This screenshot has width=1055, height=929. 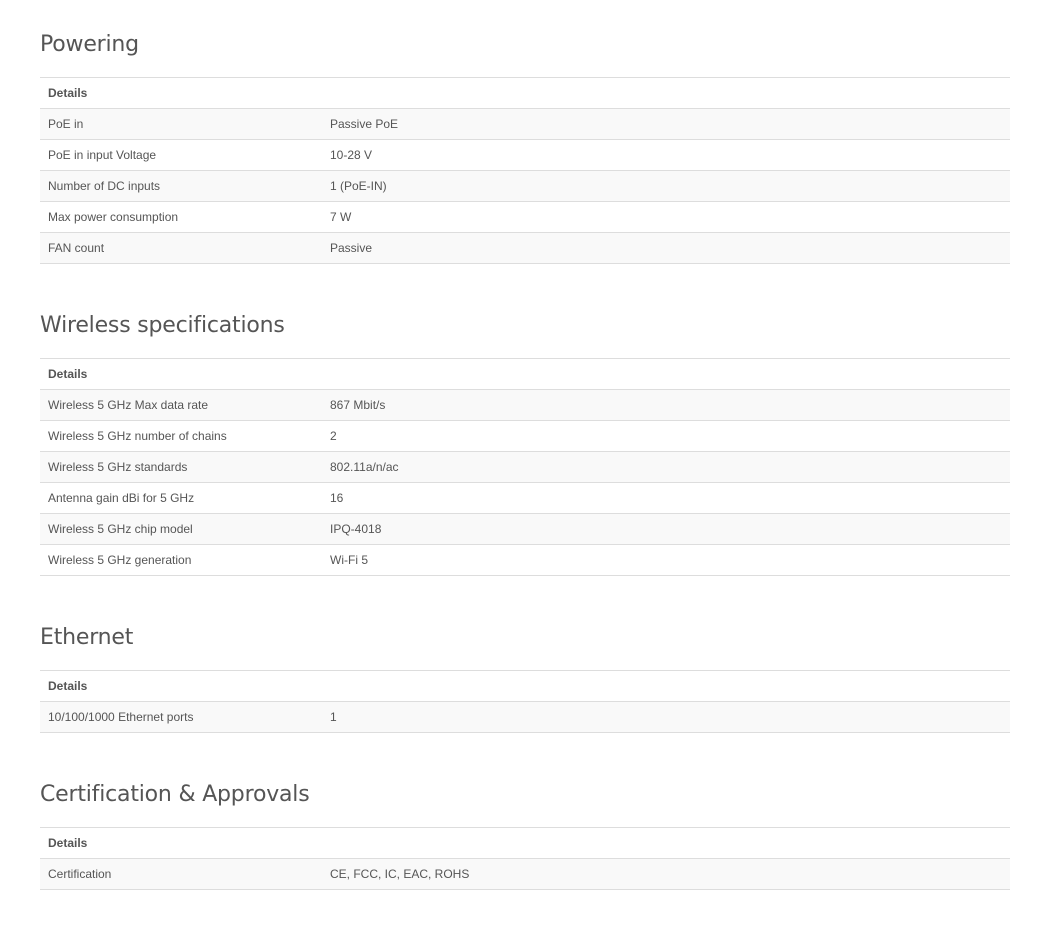 What do you see at coordinates (175, 794) in the screenshot?
I see `section-title-certification: Certification & Approvals` at bounding box center [175, 794].